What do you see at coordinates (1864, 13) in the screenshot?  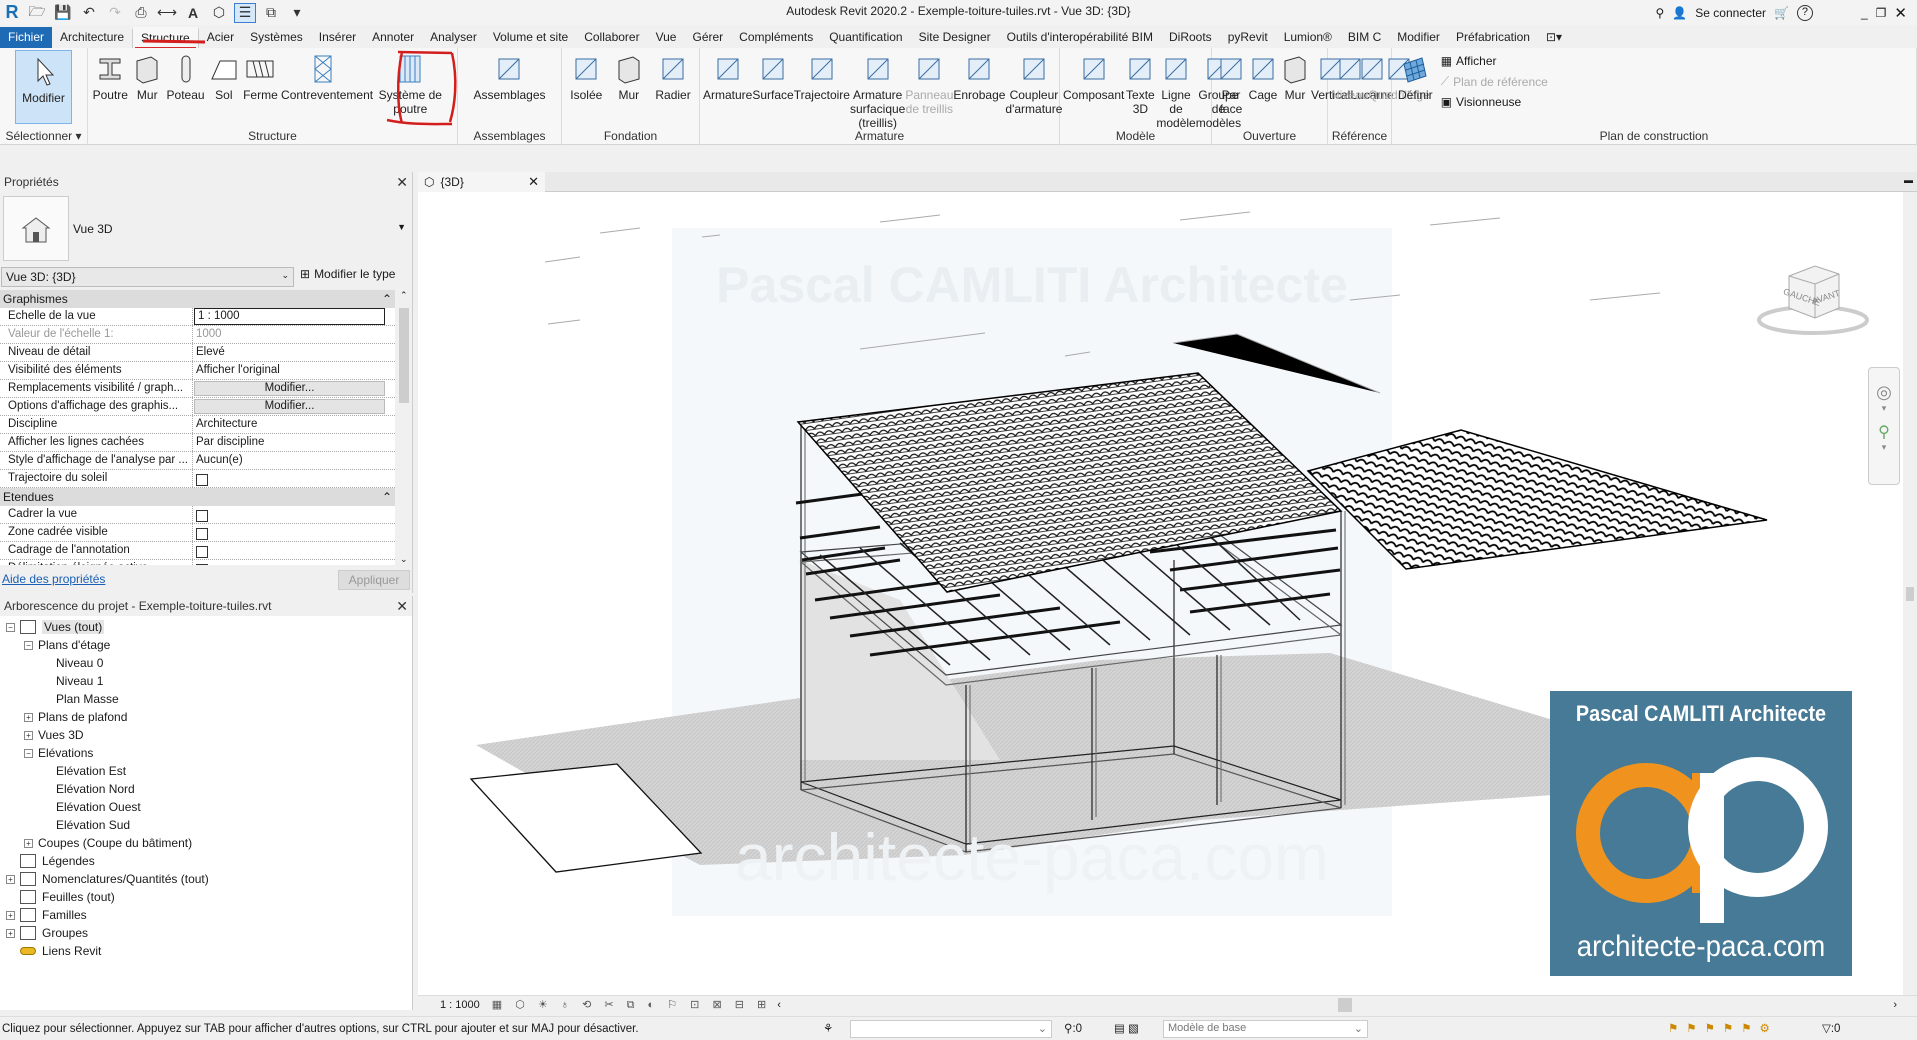 I see `minimize-button: _` at bounding box center [1864, 13].